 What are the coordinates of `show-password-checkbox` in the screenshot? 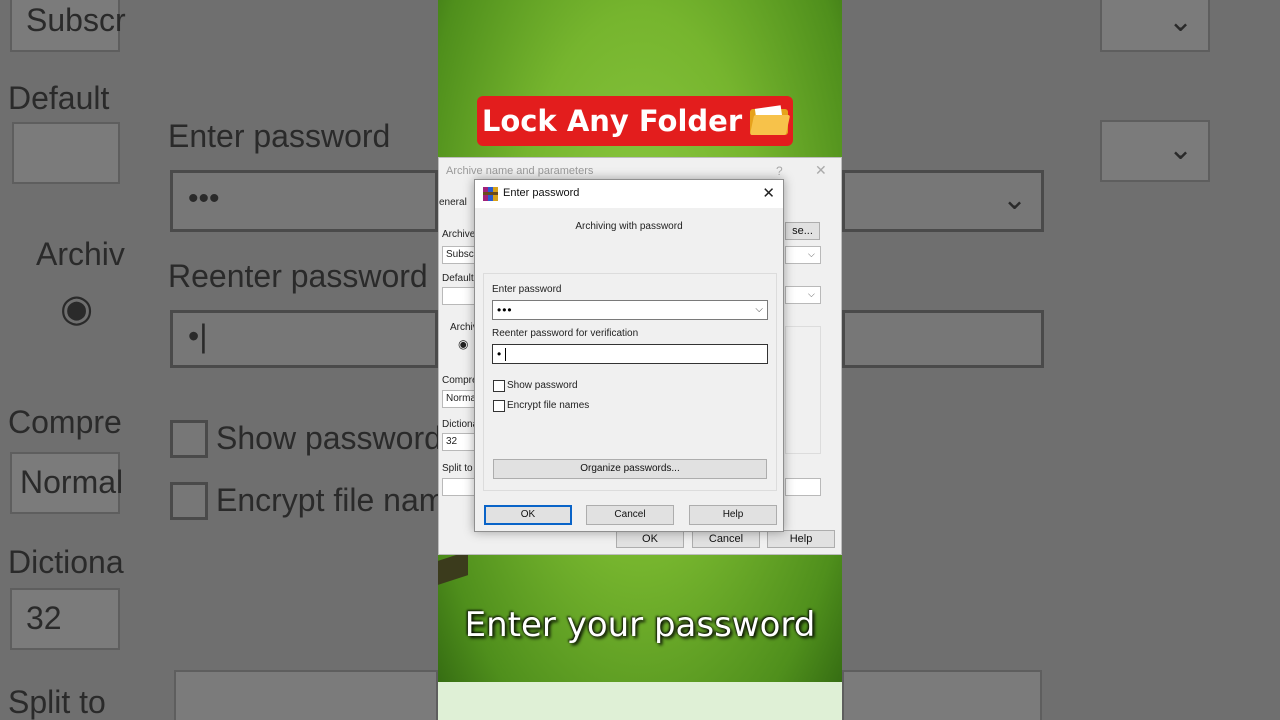 It's located at (499, 386).